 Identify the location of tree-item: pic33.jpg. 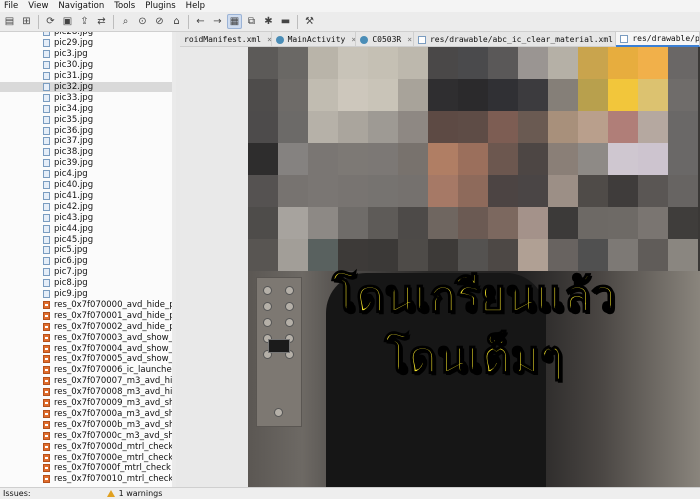
(86, 97).